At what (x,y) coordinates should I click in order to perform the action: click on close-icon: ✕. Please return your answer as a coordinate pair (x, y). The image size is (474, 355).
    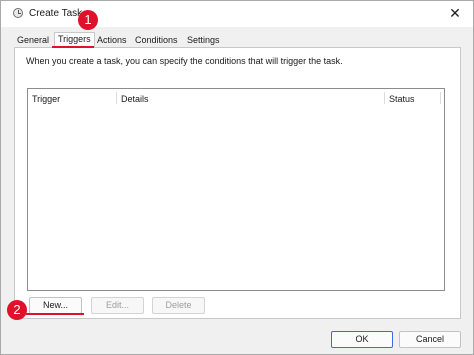
    Looking at the image, I should click on (455, 13).